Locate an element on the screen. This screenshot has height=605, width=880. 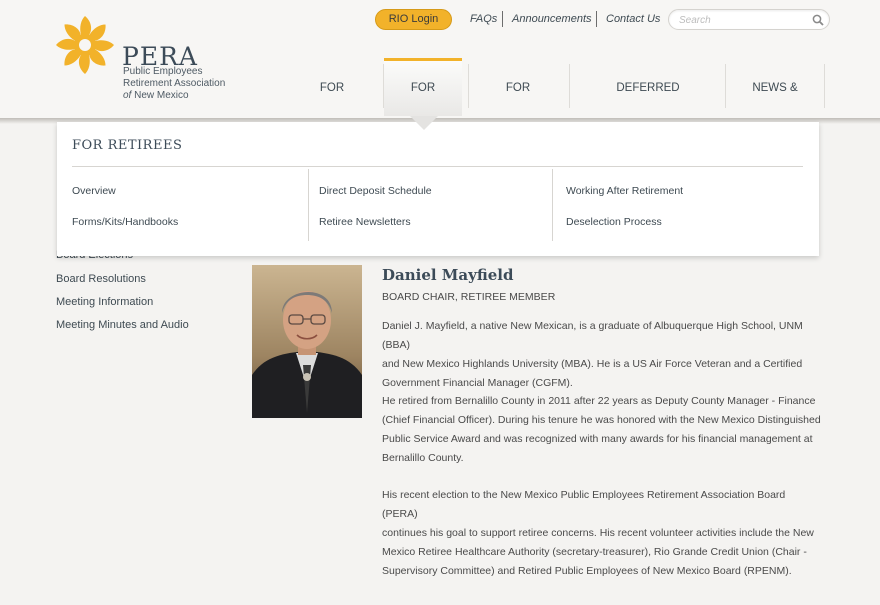
dropdown-link-overview: Overview is located at coordinates (94, 191).